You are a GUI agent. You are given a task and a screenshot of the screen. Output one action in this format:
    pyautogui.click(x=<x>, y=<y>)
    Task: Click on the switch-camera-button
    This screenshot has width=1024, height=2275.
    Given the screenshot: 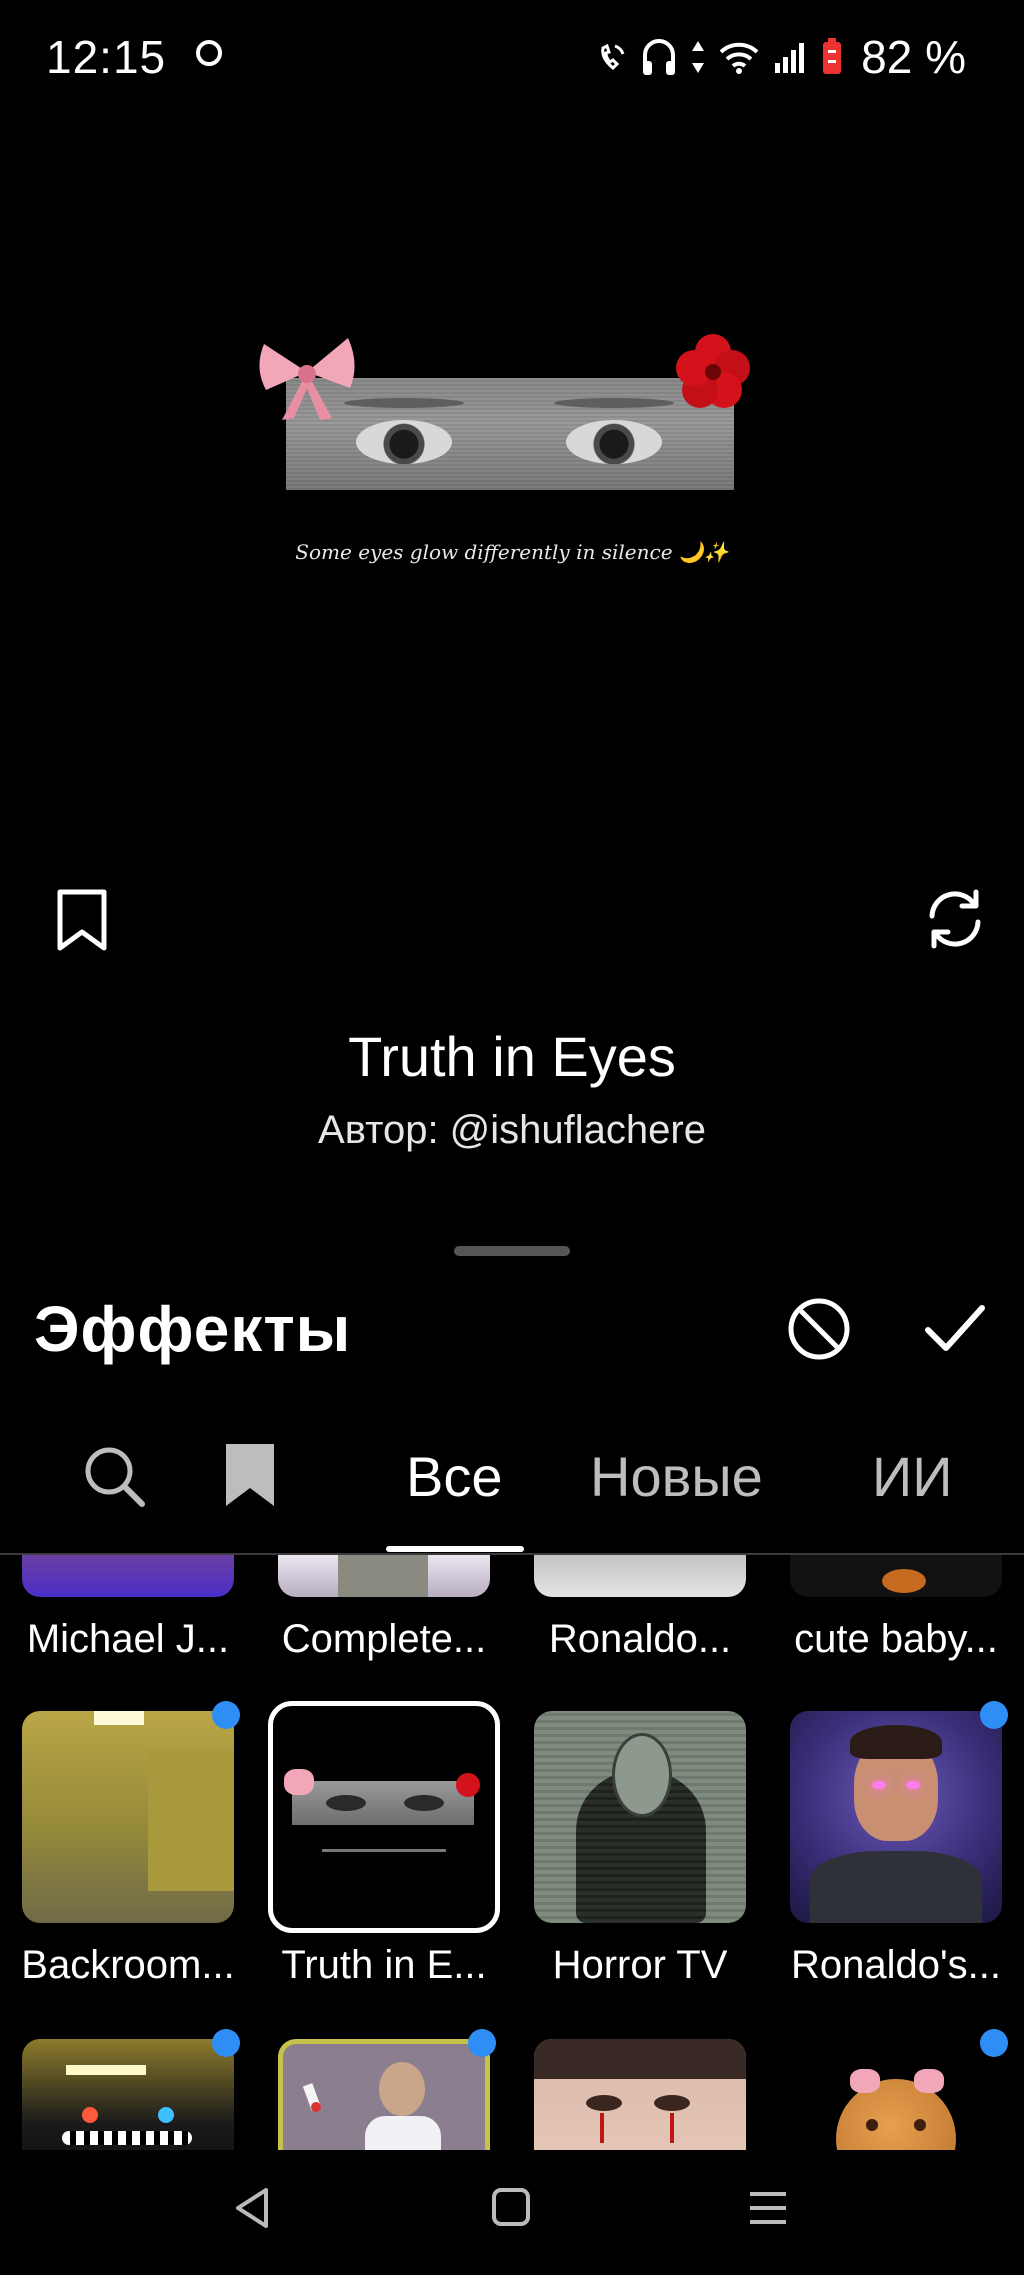 What is the action you would take?
    pyautogui.click(x=955, y=919)
    